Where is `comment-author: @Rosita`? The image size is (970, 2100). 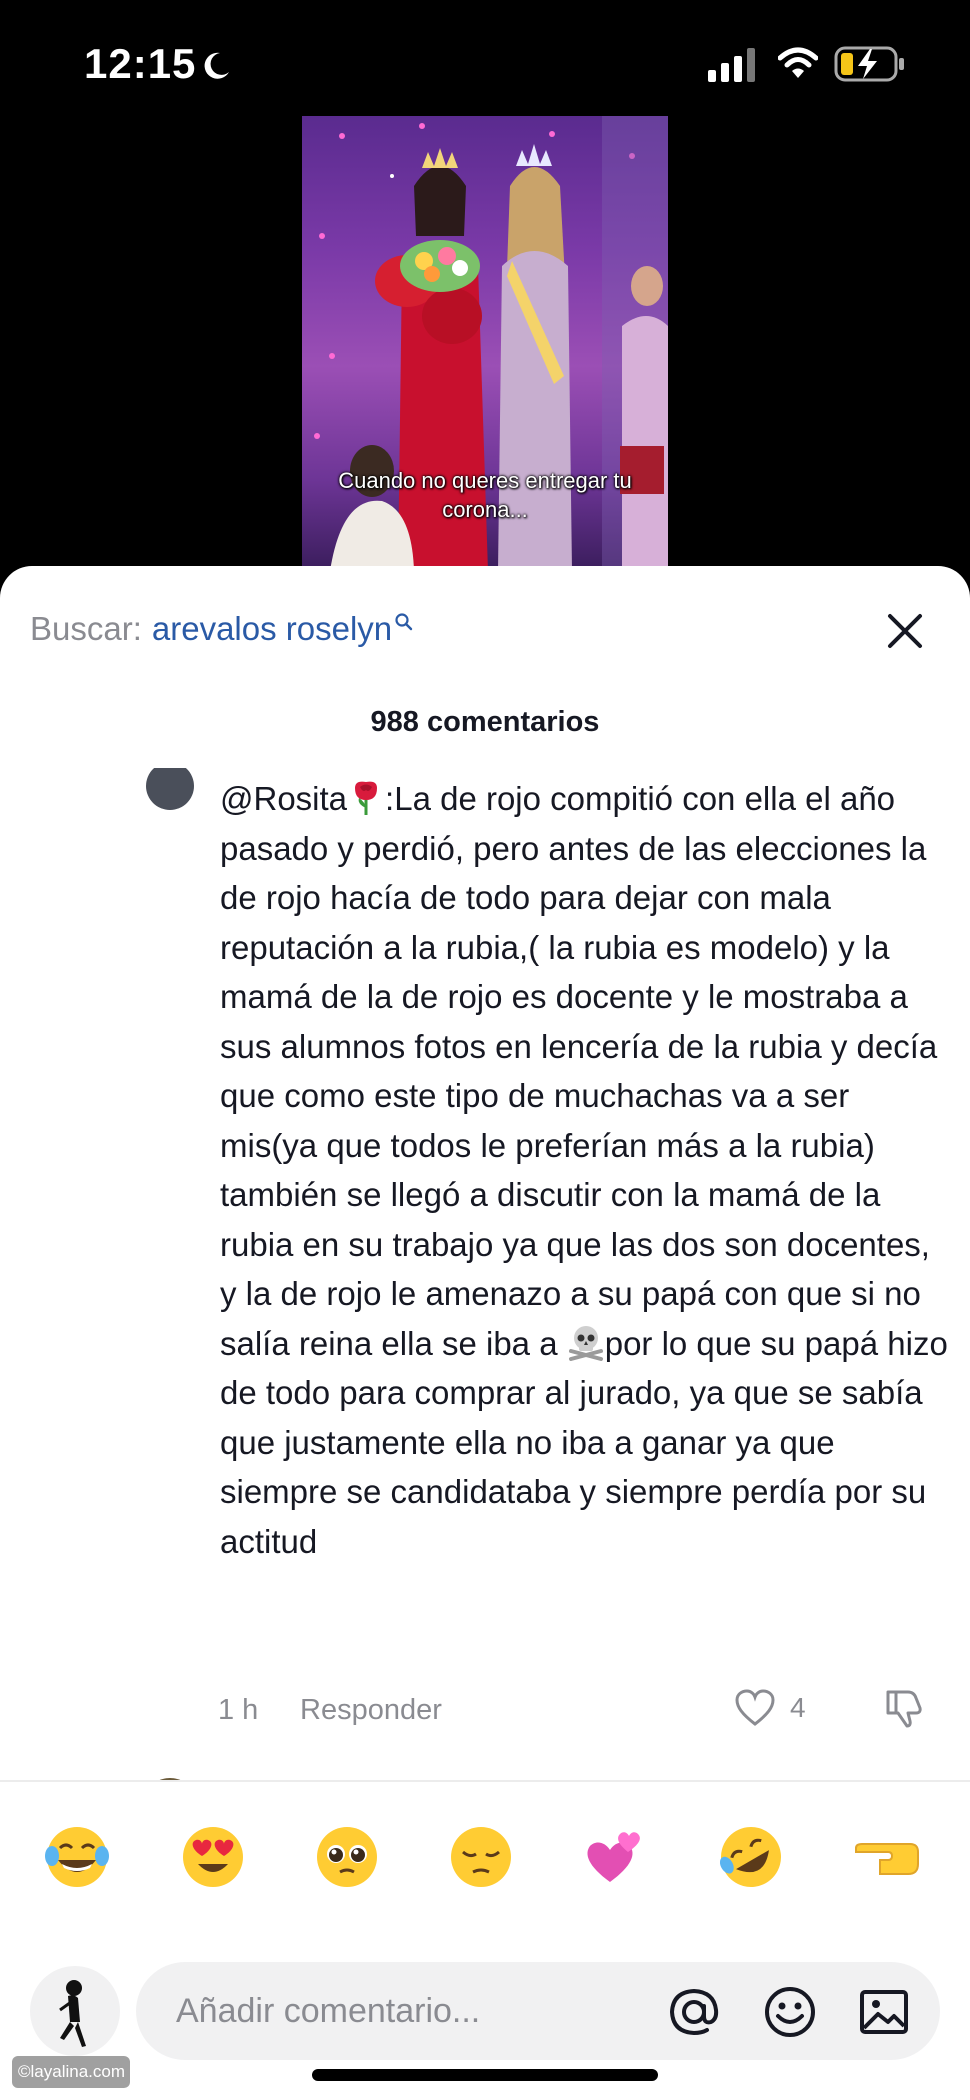 comment-author: @Rosita is located at coordinates (283, 798).